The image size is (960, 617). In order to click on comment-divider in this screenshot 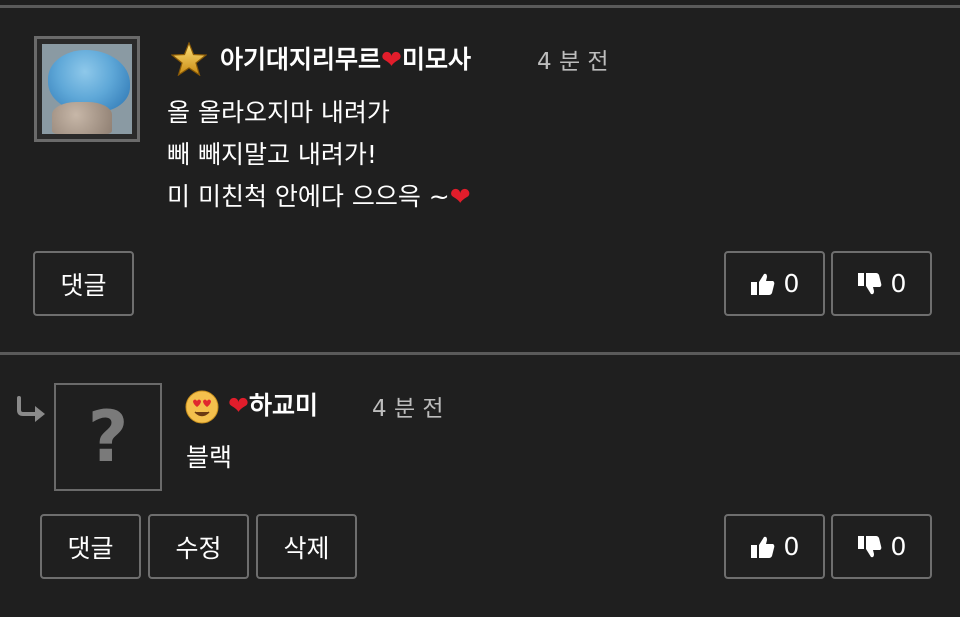, I will do `click(480, 353)`.